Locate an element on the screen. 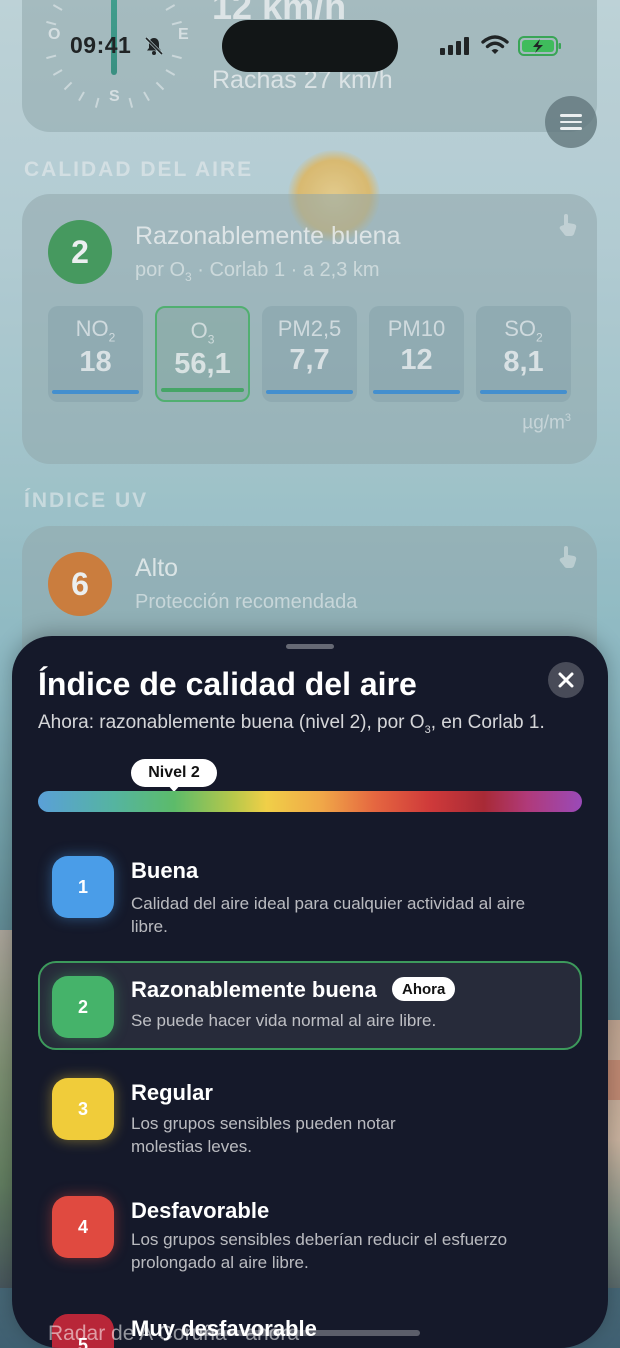 The width and height of the screenshot is (620, 1348). close-button is located at coordinates (566, 680).